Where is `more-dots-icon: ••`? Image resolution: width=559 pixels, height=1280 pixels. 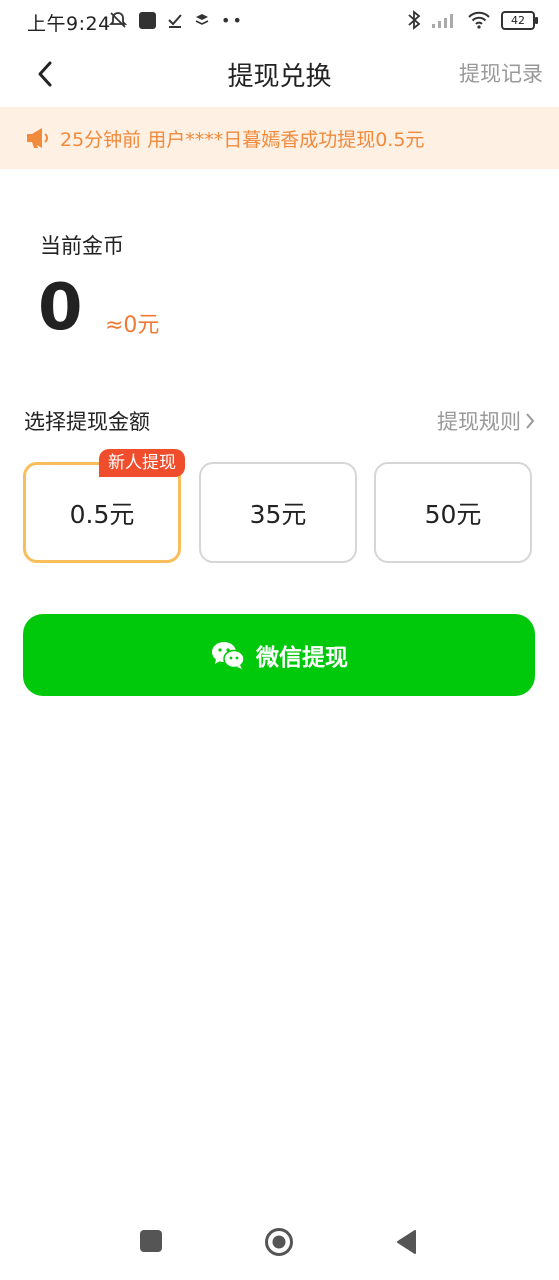
more-dots-icon: •• is located at coordinates (232, 20).